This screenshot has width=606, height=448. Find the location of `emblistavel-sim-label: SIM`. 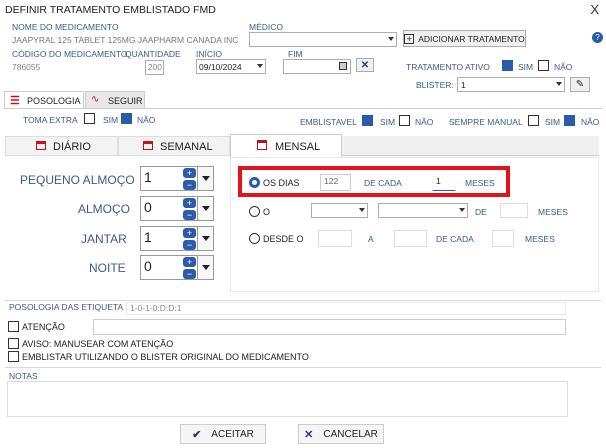

emblistavel-sim-label: SIM is located at coordinates (388, 122).